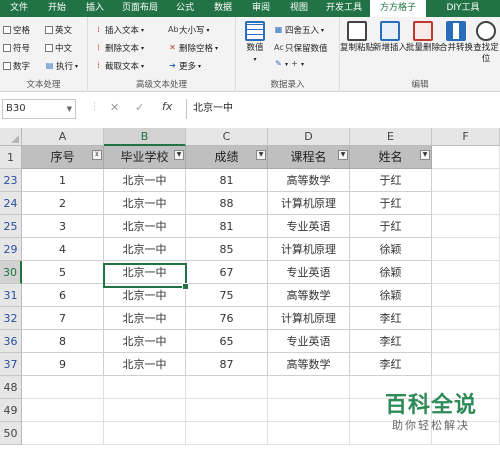 This screenshot has height=455, width=500. Describe the element at coordinates (11, 295) in the screenshot. I see `row-header-31: 31` at that location.